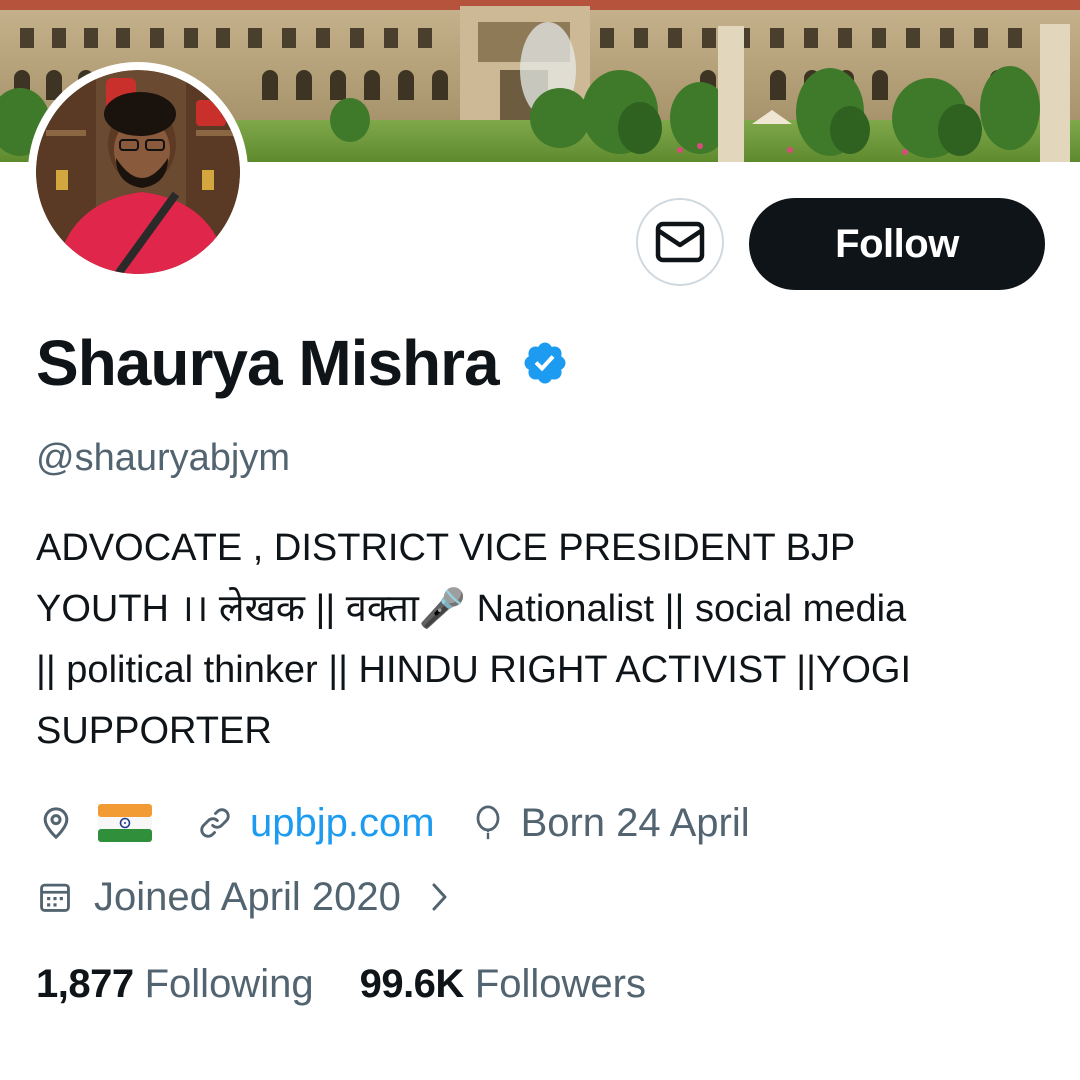 Image resolution: width=1080 pixels, height=1080 pixels. Describe the element at coordinates (138, 172) in the screenshot. I see `profile-avatar` at that location.